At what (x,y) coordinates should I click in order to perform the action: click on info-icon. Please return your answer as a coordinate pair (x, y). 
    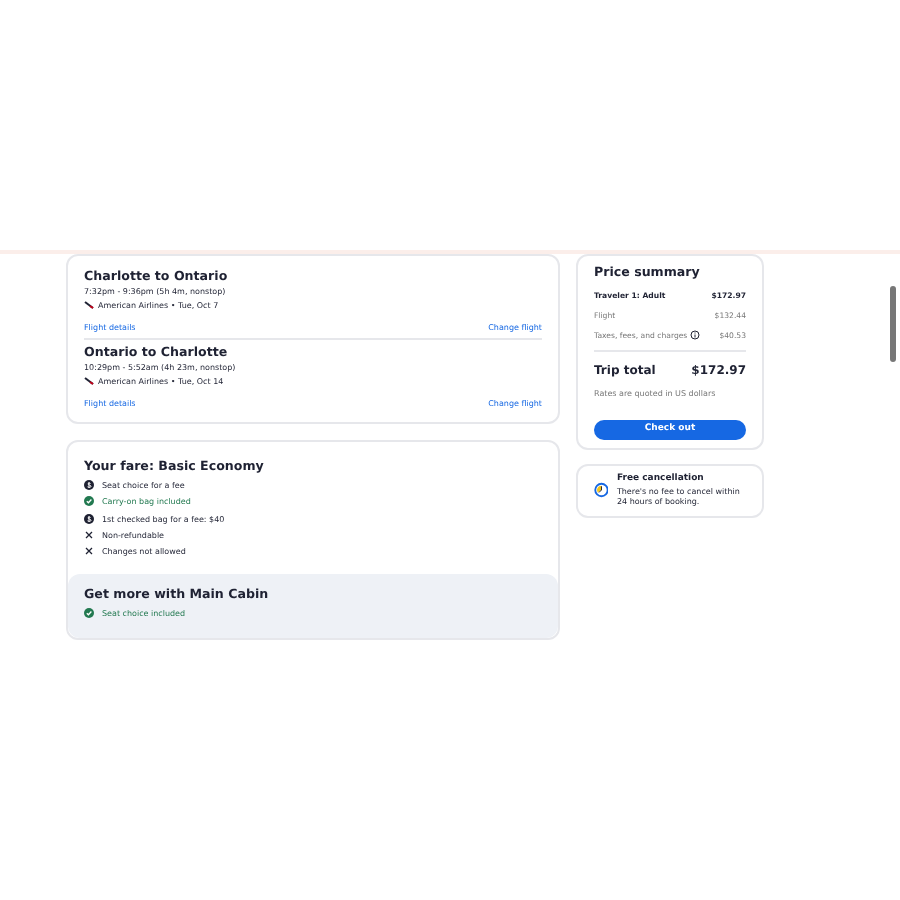
    Looking at the image, I should click on (694, 335).